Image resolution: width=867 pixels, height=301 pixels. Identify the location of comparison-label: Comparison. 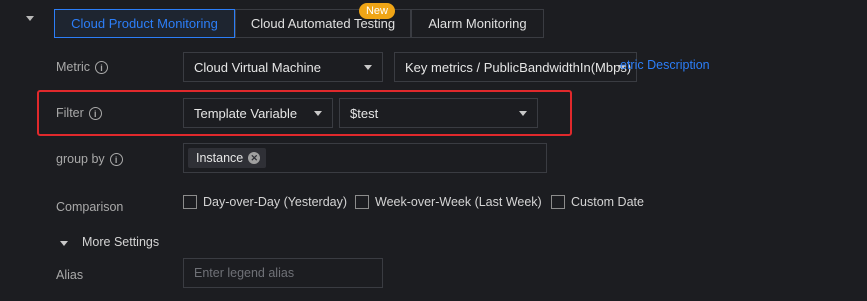
(89, 207).